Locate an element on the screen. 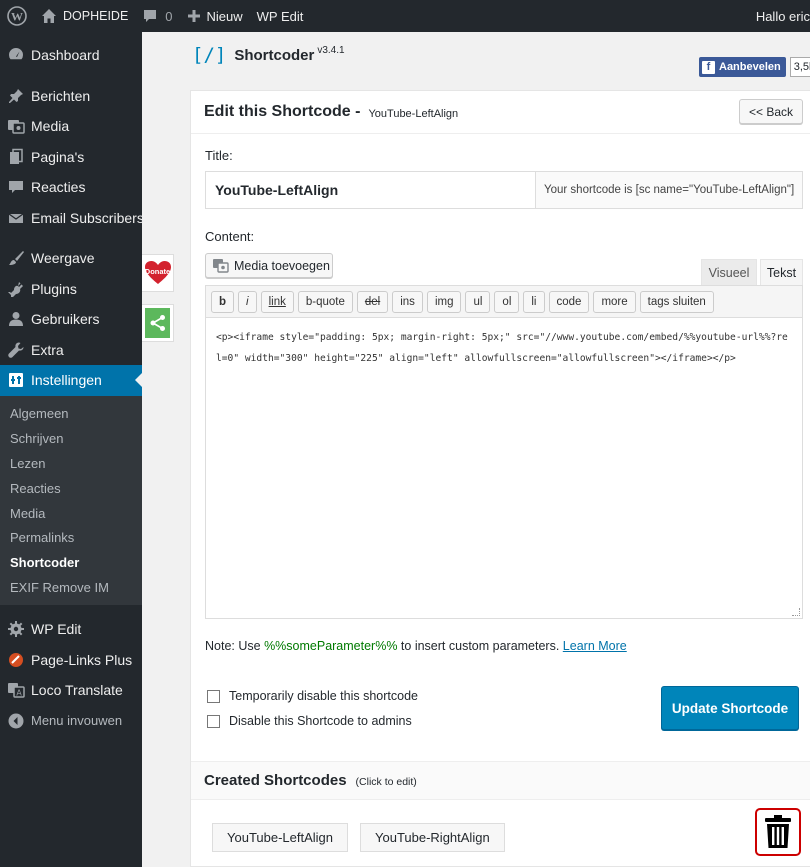  donate-widget: Donate is located at coordinates (158, 273).